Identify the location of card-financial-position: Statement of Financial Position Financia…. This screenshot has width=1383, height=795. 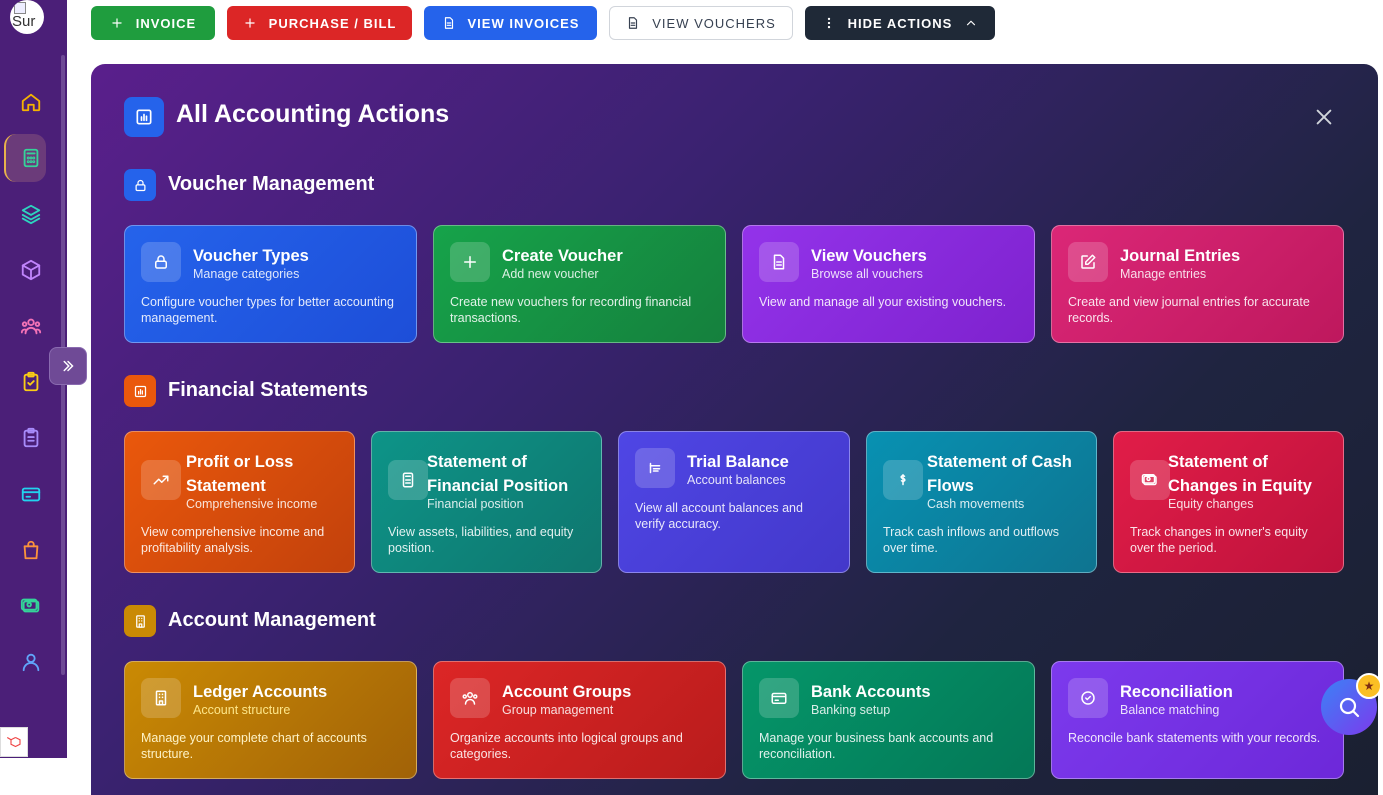
(486, 502).